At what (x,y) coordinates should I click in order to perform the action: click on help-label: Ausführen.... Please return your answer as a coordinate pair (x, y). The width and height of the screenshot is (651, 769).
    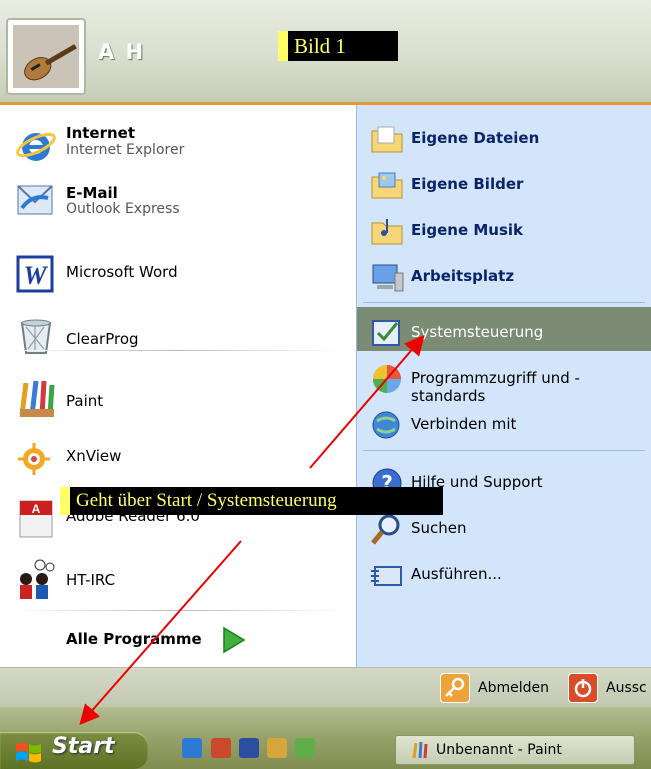
    Looking at the image, I should click on (456, 574).